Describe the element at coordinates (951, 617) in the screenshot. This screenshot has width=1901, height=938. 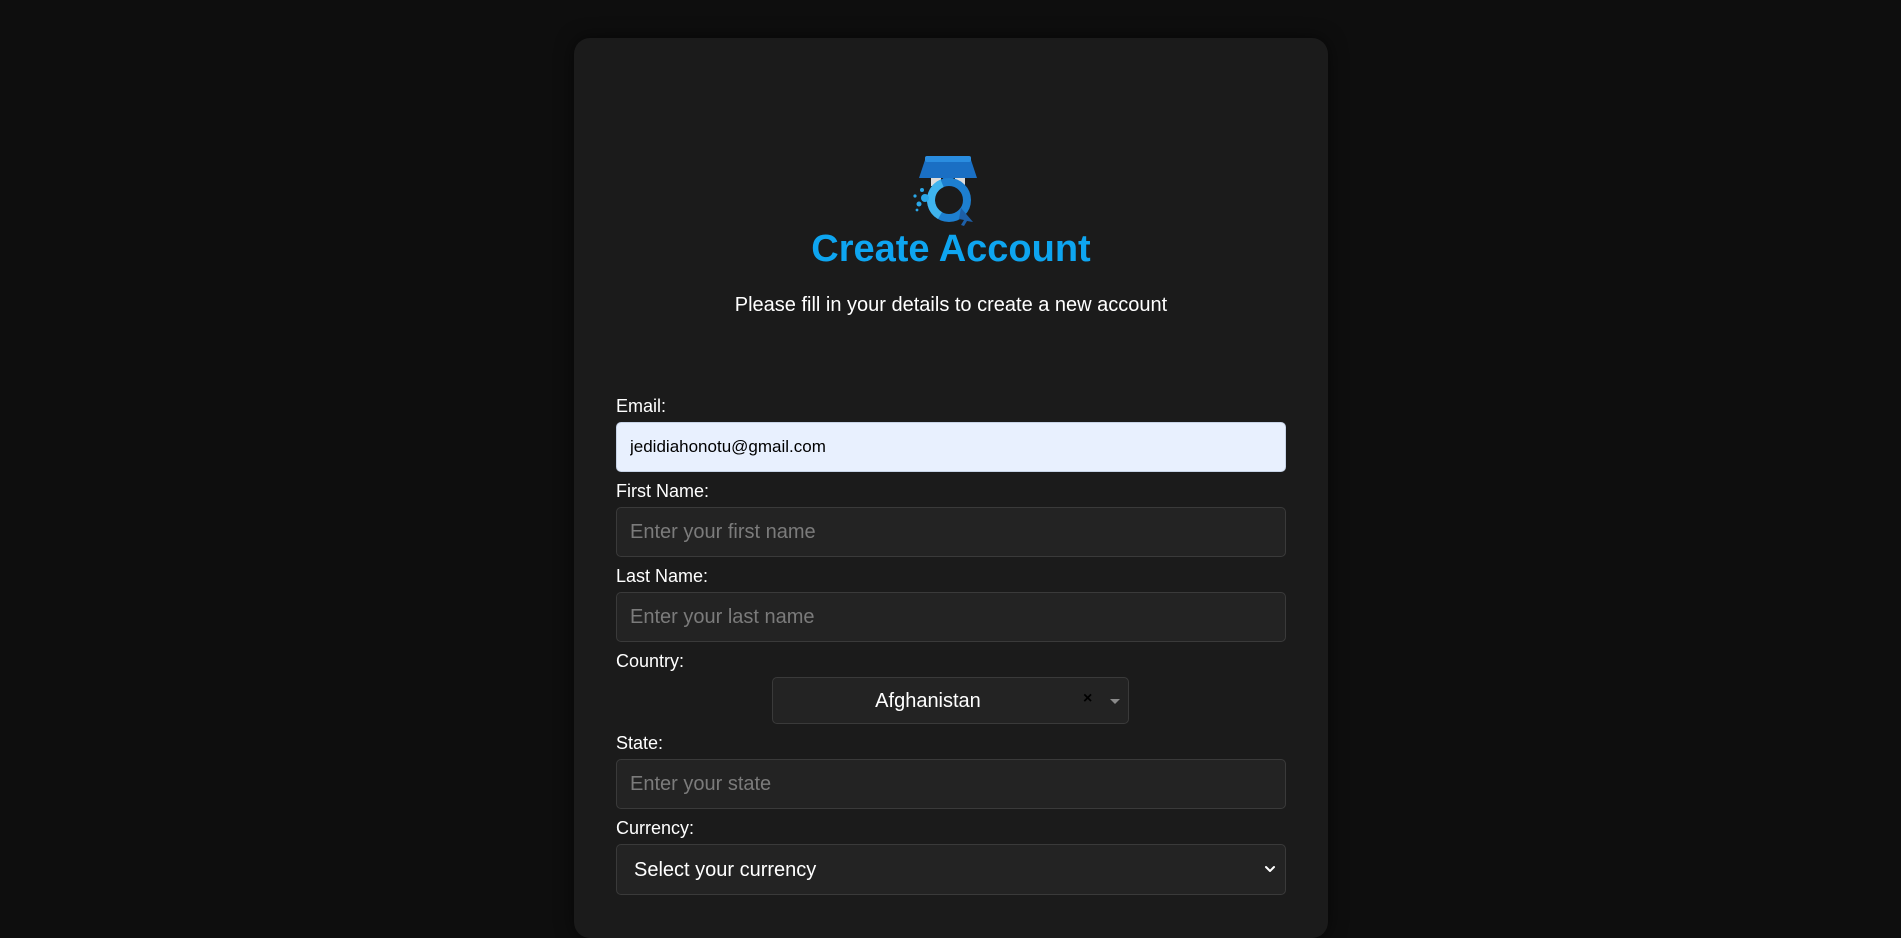
I see `last-name-field` at that location.